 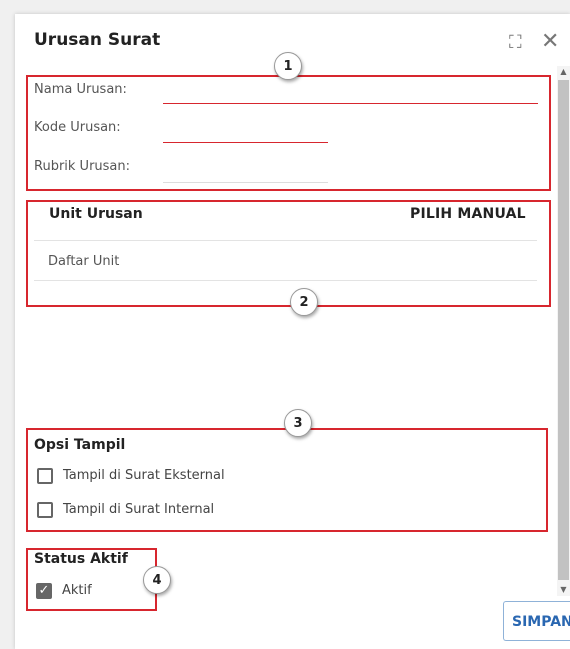 I want to click on kode-urusan-input, so click(x=245, y=131).